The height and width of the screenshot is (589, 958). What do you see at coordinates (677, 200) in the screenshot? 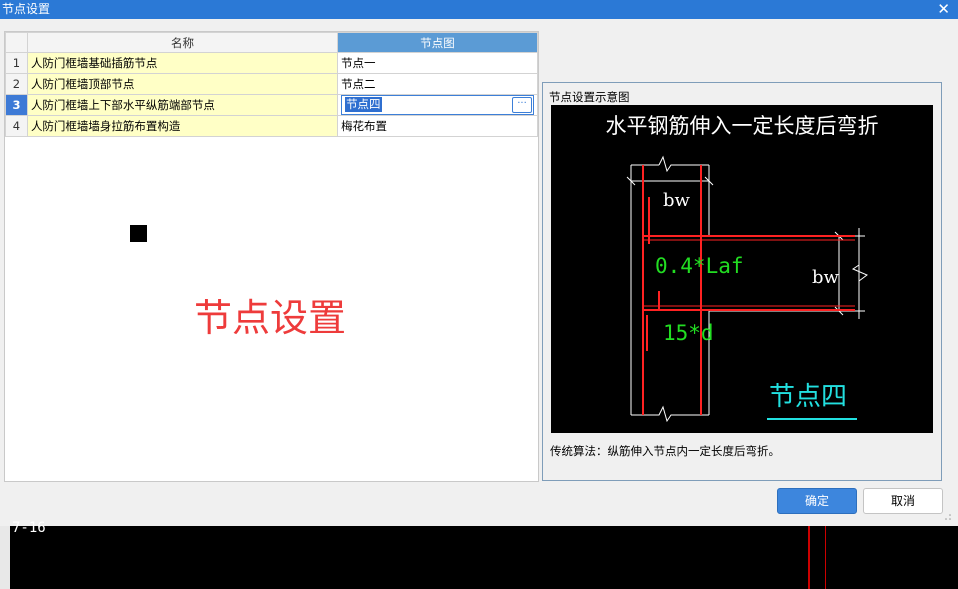
I see `label-bw-top: bw` at bounding box center [677, 200].